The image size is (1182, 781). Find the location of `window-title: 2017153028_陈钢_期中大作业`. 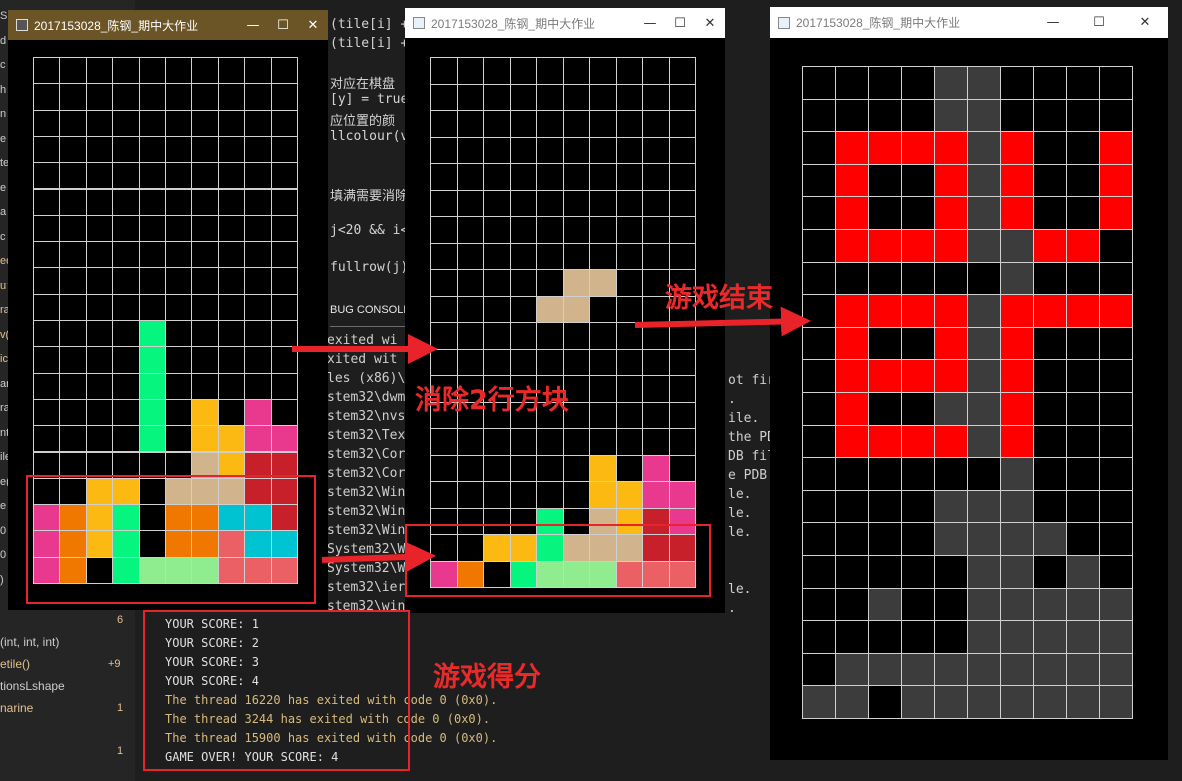

window-title: 2017153028_陈钢_期中大作业 is located at coordinates (513, 23).